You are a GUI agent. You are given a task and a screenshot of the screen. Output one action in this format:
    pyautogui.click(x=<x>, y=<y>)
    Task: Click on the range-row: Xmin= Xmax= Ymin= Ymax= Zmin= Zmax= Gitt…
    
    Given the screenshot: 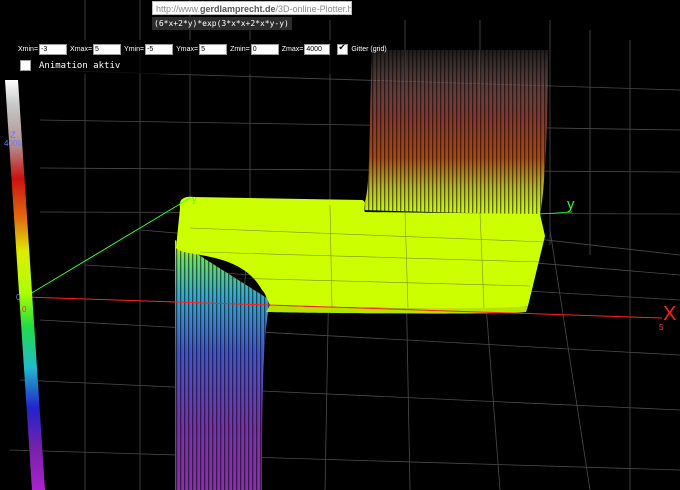 What is the action you would take?
    pyautogui.click(x=202, y=48)
    